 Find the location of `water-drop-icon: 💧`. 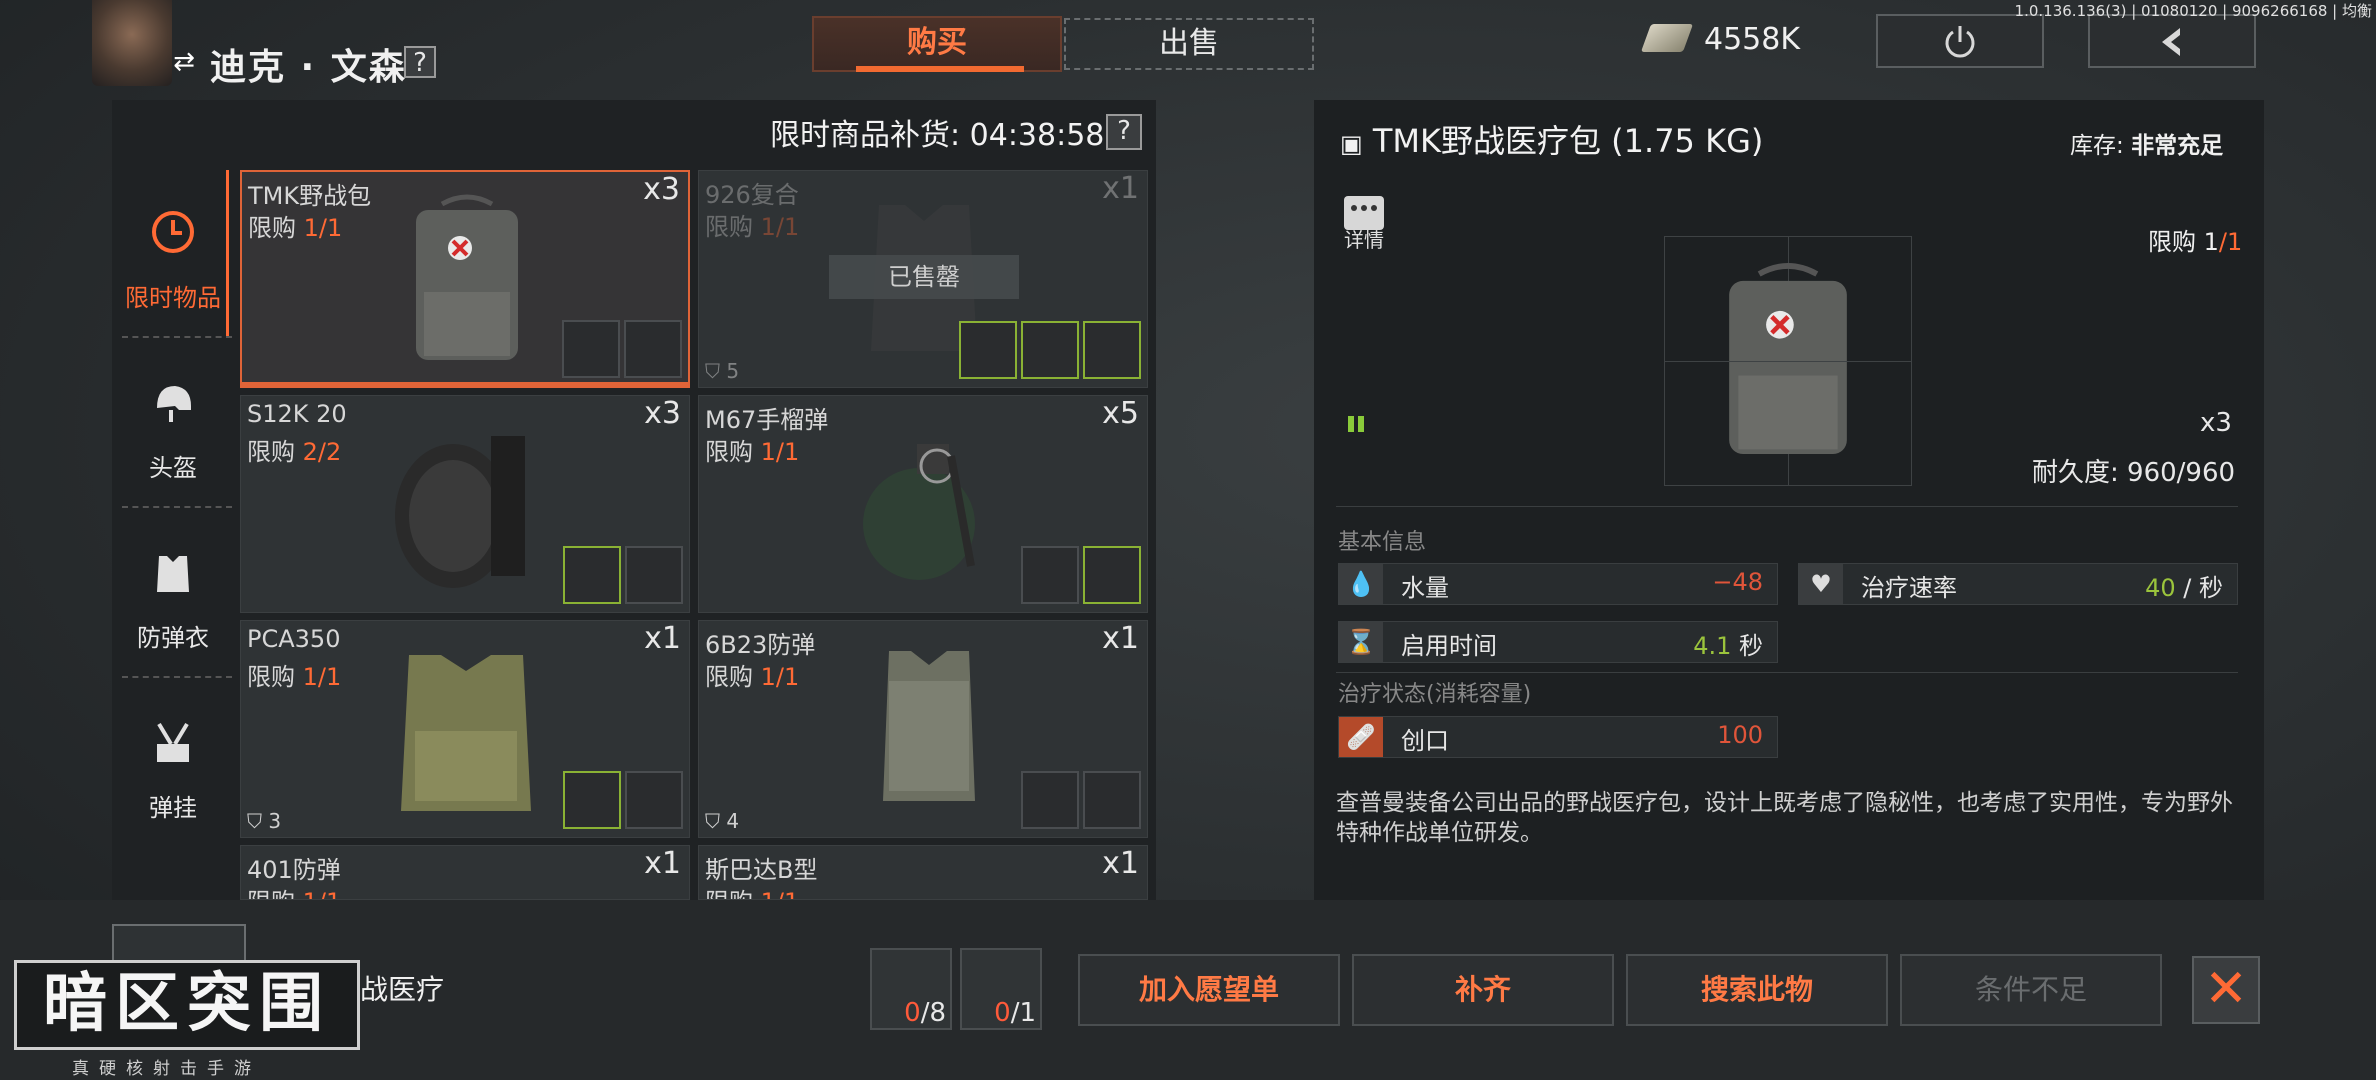

water-drop-icon: 💧 is located at coordinates (1361, 584).